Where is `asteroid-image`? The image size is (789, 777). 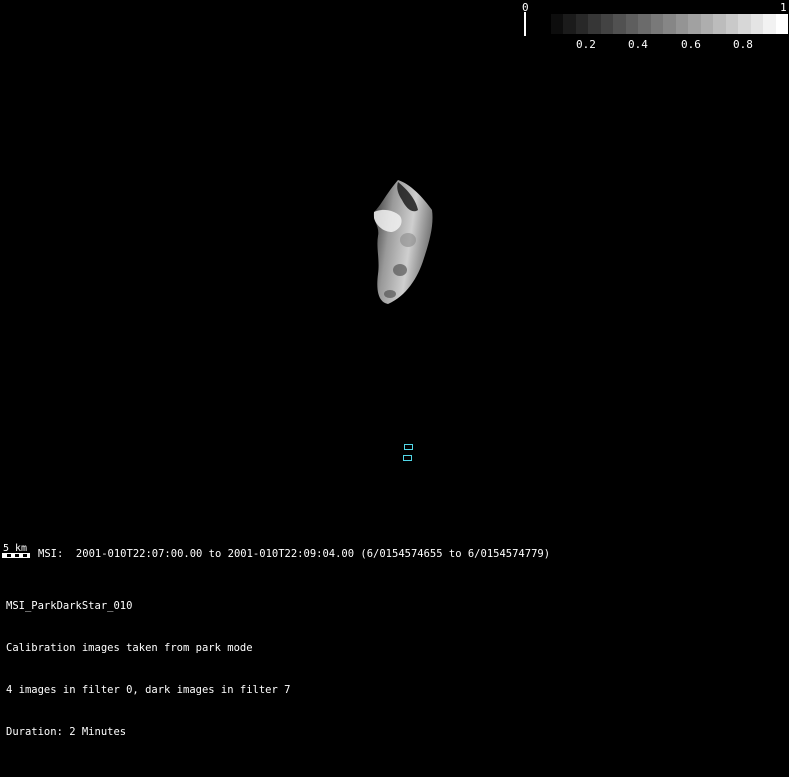
asteroid-image is located at coordinates (403, 242).